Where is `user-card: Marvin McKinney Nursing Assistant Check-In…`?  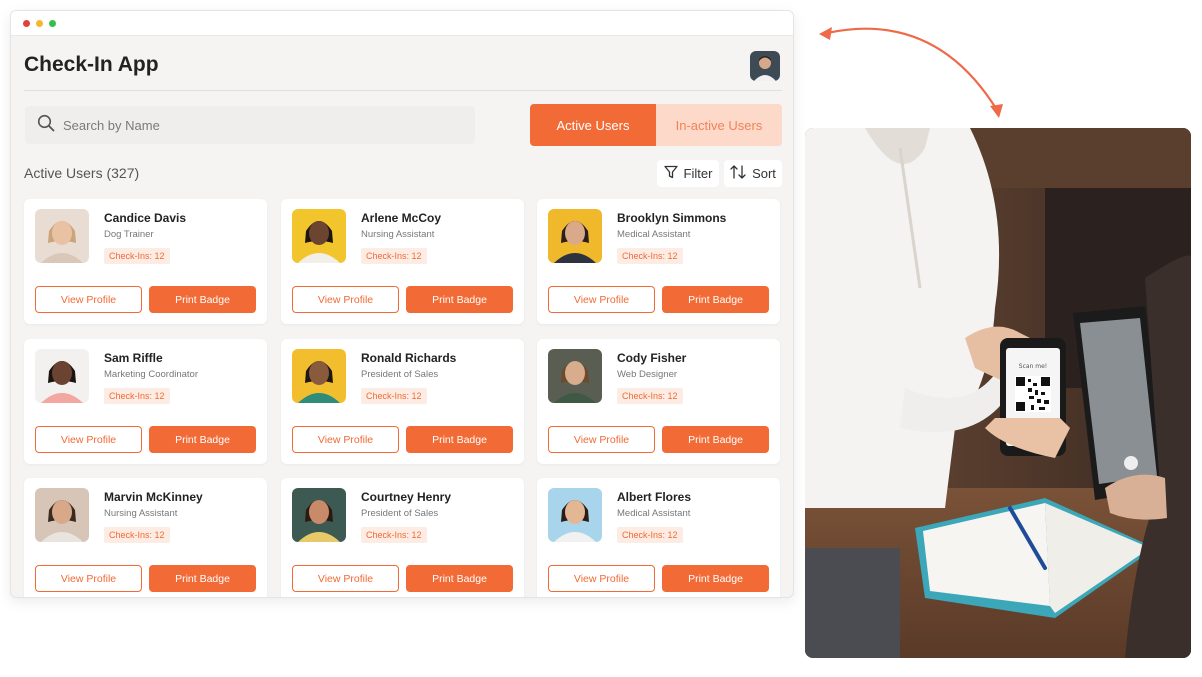
user-card: Marvin McKinney Nursing Assistant Check-In… is located at coordinates (145, 537).